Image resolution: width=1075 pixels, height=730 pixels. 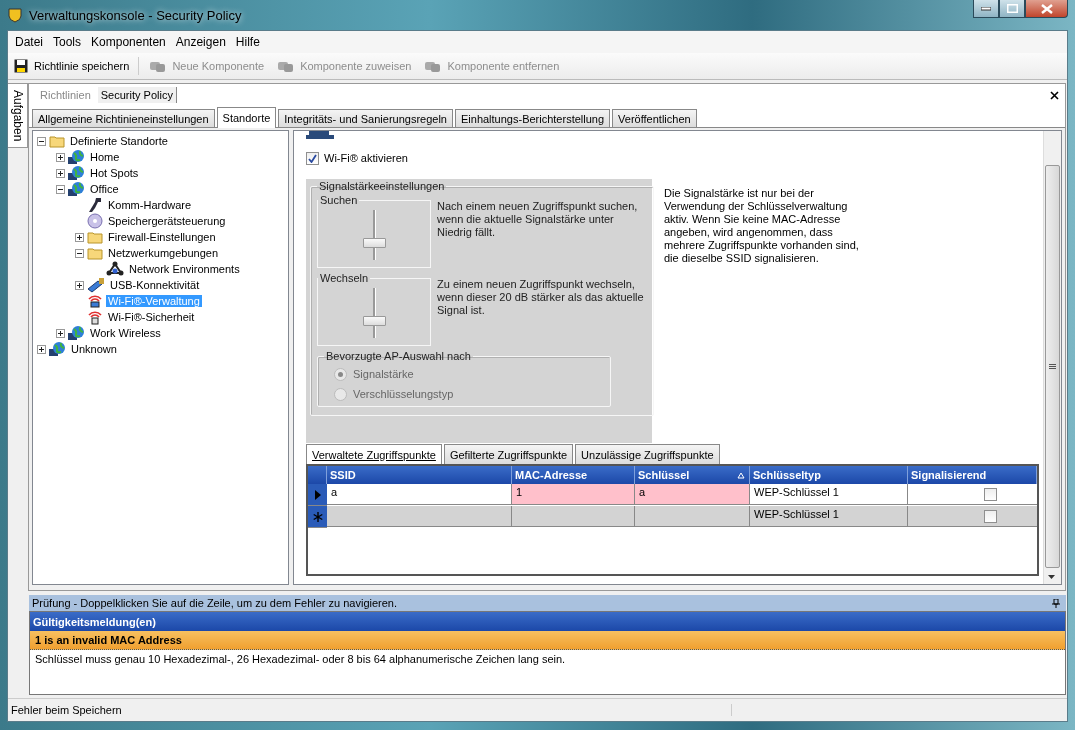 What do you see at coordinates (163, 253) in the screenshot?
I see `tree-item: Netzwerkumgebungen` at bounding box center [163, 253].